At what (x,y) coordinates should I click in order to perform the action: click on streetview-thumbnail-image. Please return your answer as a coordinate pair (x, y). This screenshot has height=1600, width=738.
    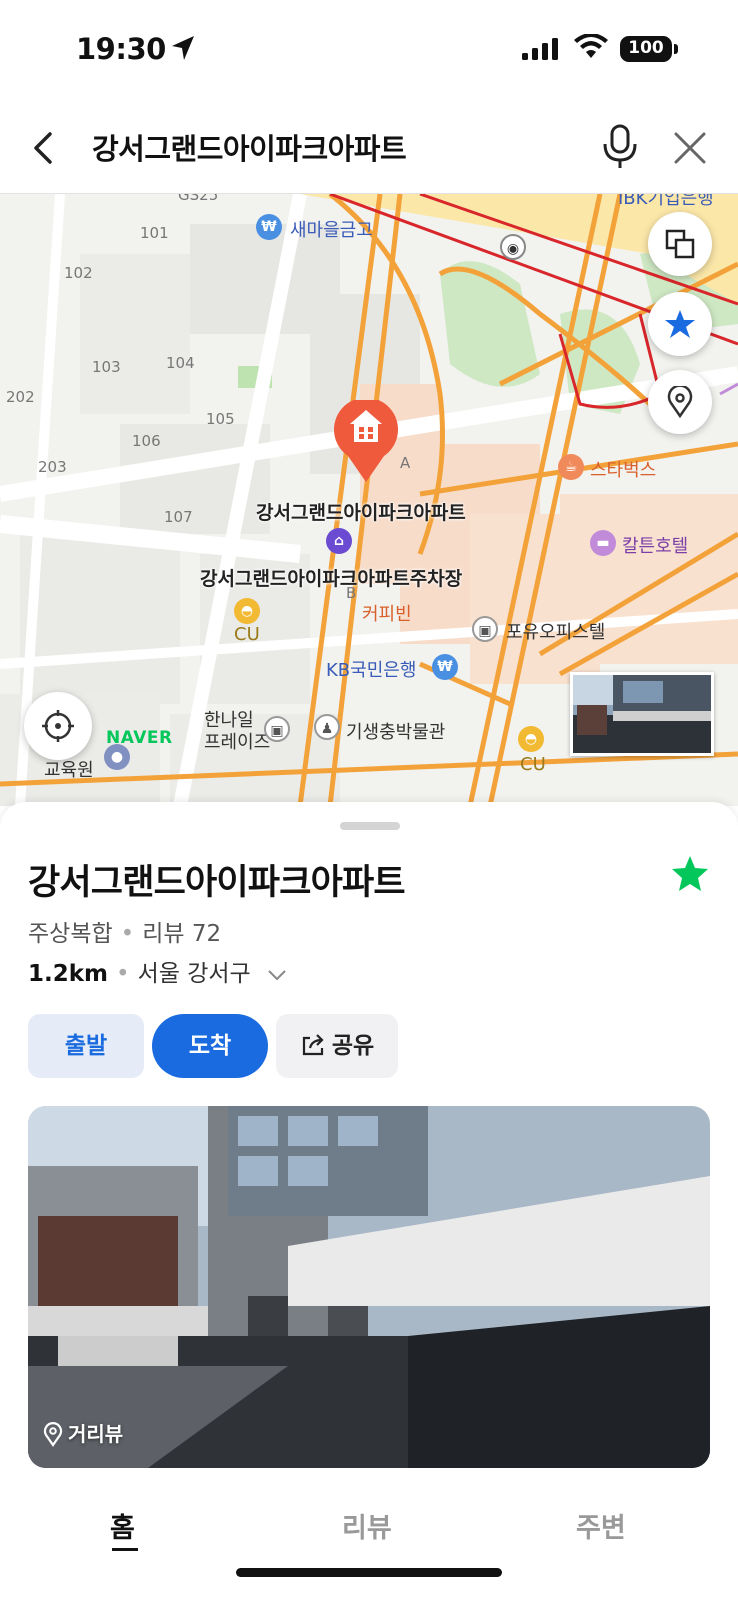
    Looking at the image, I should click on (642, 714).